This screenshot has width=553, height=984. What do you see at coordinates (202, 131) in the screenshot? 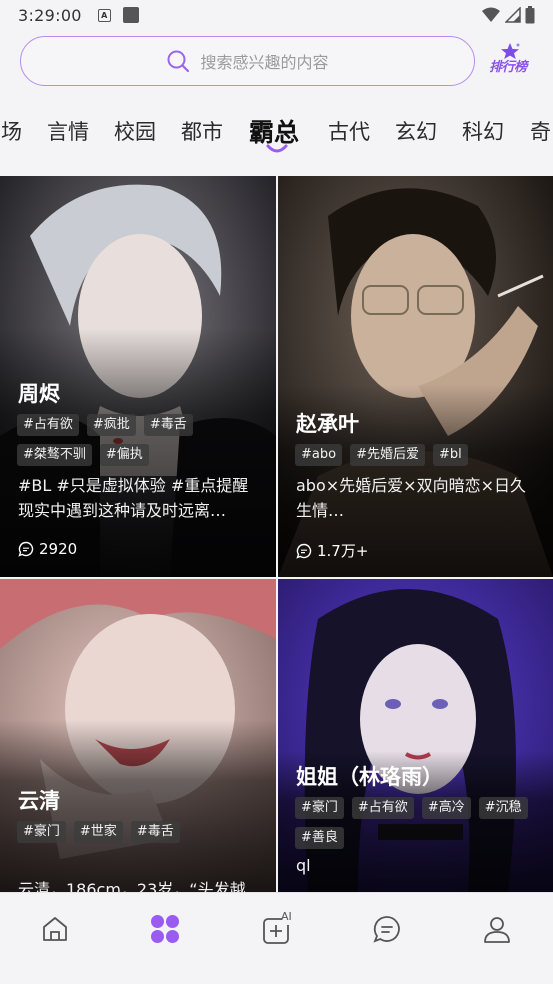
I see `tab-urban: 都市` at bounding box center [202, 131].